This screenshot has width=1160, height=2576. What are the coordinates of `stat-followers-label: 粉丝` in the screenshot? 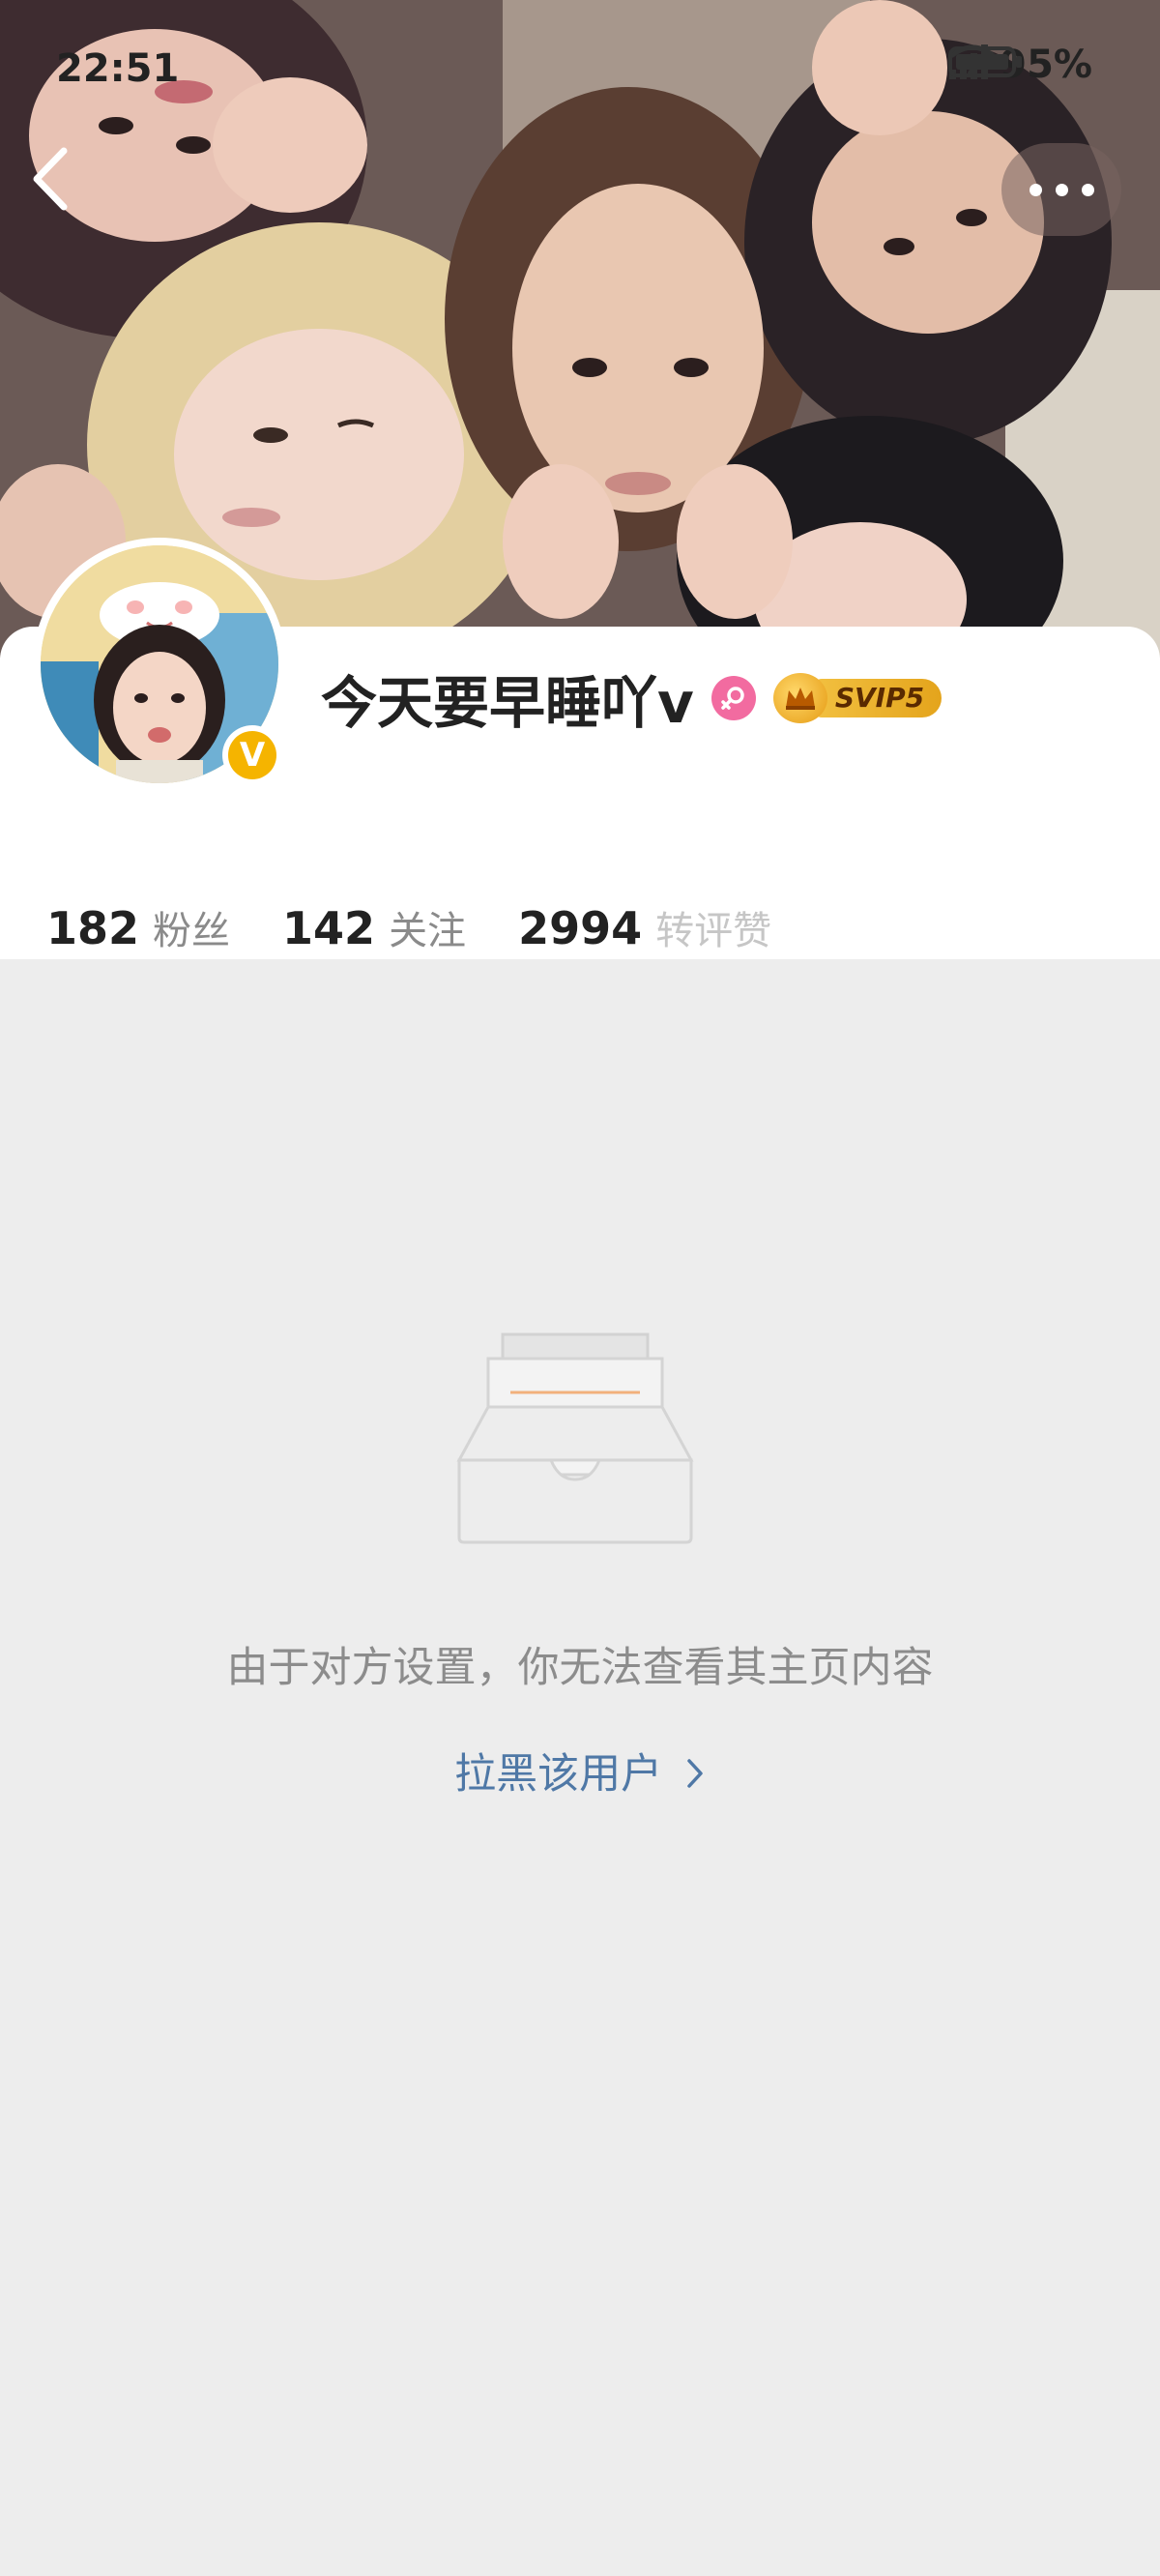 It's located at (192, 931).